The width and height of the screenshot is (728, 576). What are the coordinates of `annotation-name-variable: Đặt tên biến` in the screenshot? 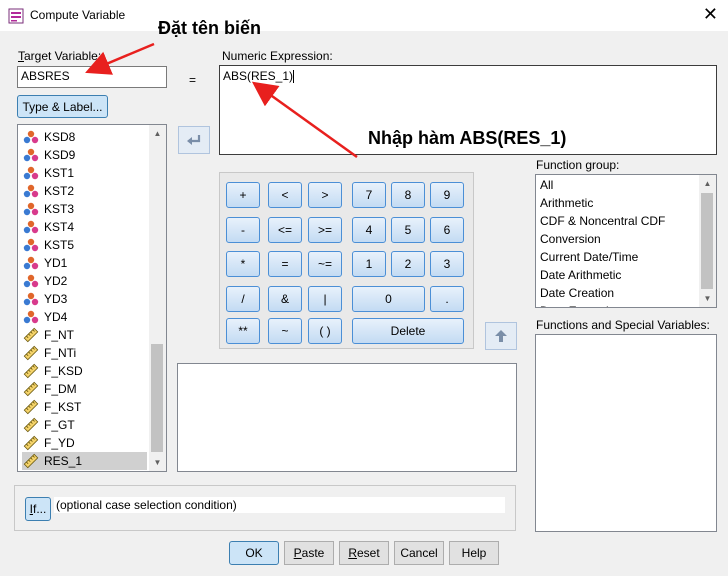 It's located at (210, 28).